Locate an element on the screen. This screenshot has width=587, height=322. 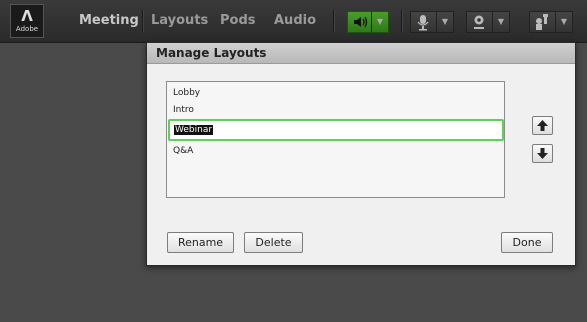
dialog-title: Manage Layouts is located at coordinates (361, 53).